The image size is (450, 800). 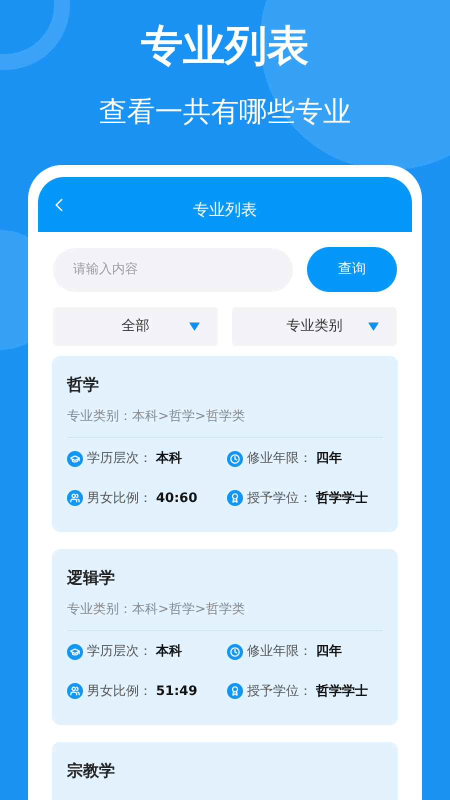 What do you see at coordinates (225, 46) in the screenshot?
I see `headline: 专业列表` at bounding box center [225, 46].